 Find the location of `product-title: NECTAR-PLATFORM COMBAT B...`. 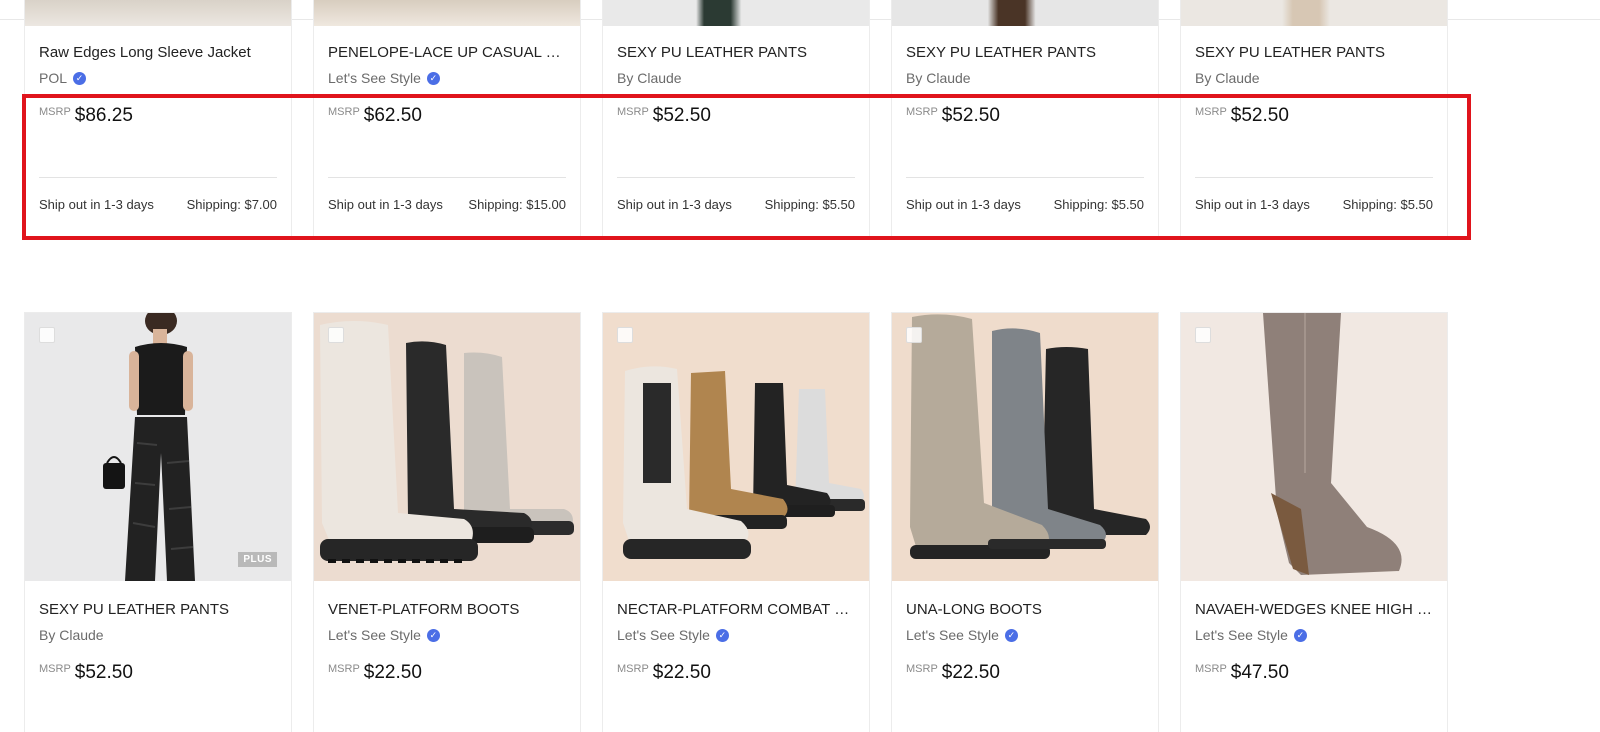

product-title: NECTAR-PLATFORM COMBAT B... is located at coordinates (736, 610).